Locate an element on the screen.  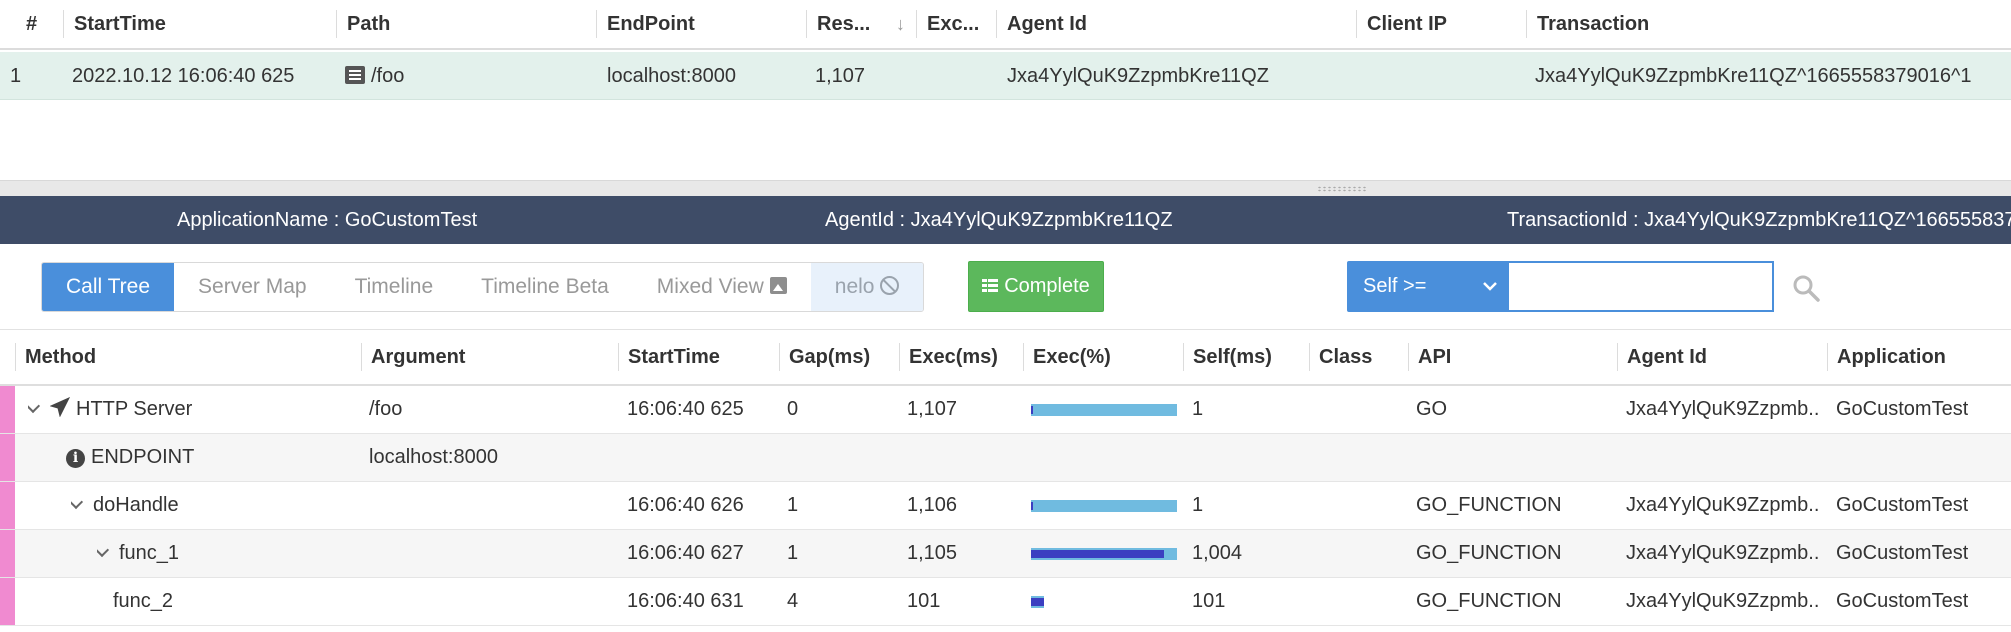
cell-client-ip is located at coordinates (1360, 76).